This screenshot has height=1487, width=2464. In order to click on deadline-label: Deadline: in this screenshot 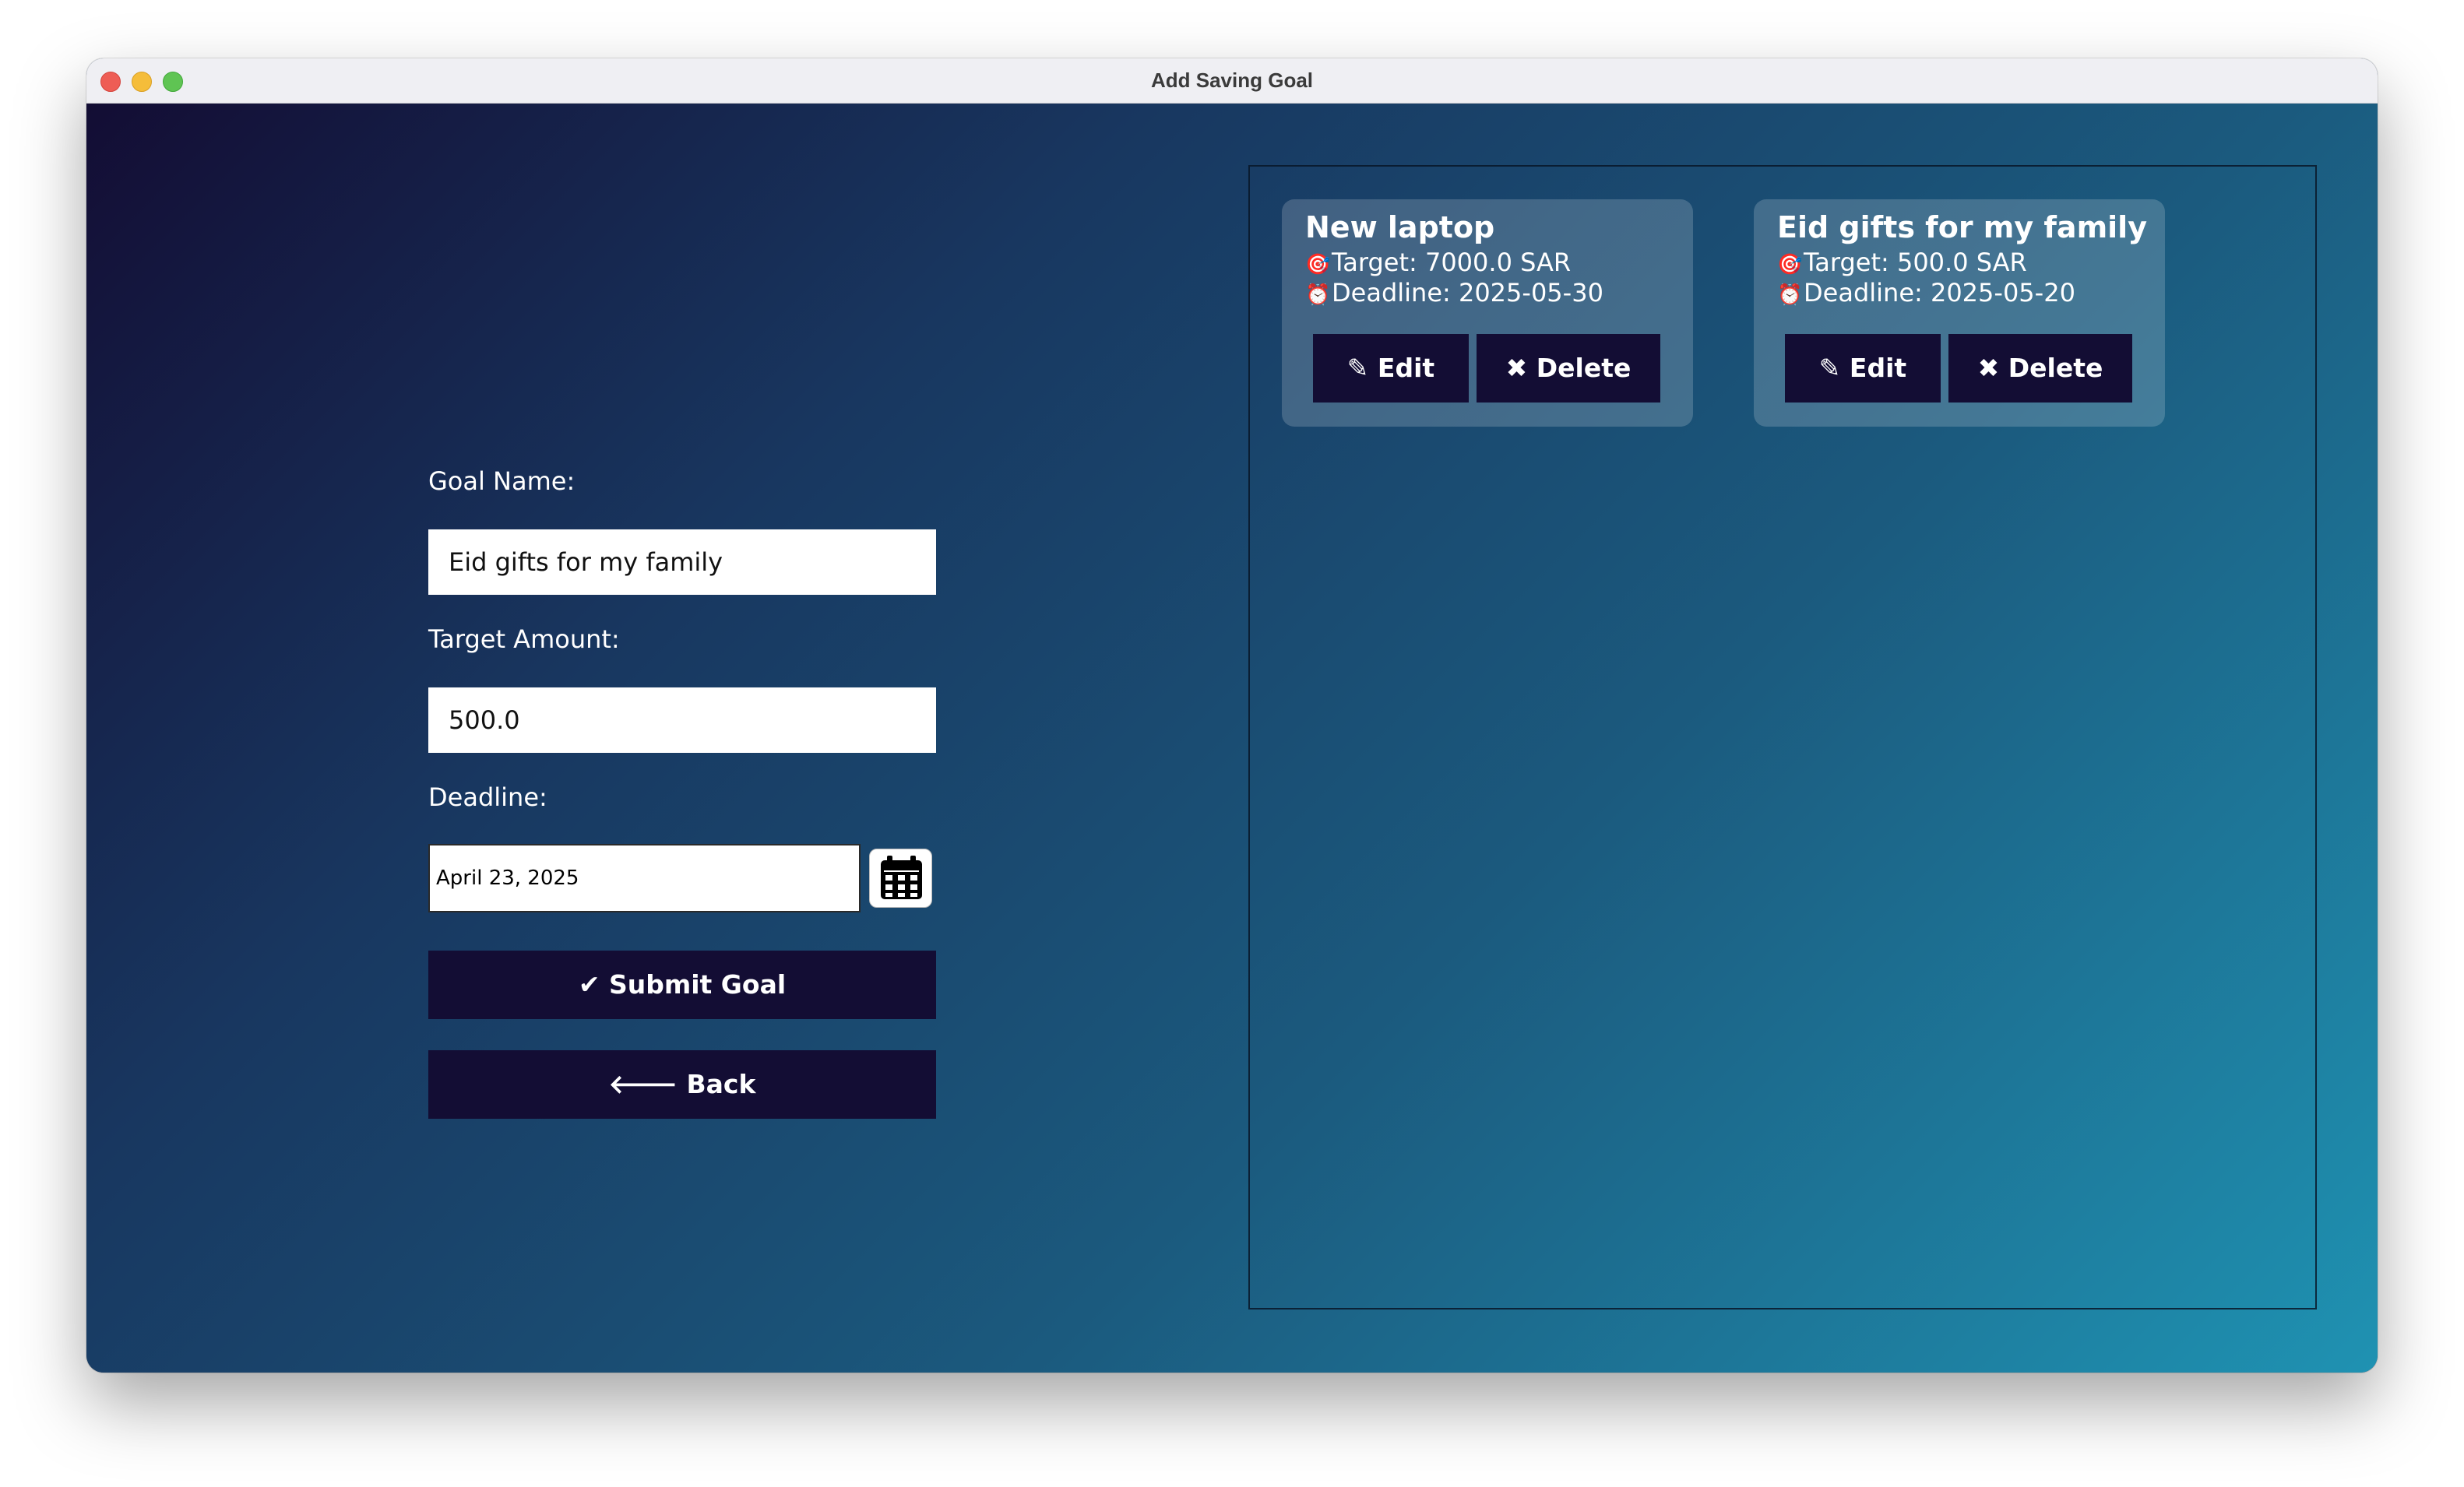, I will do `click(488, 797)`.